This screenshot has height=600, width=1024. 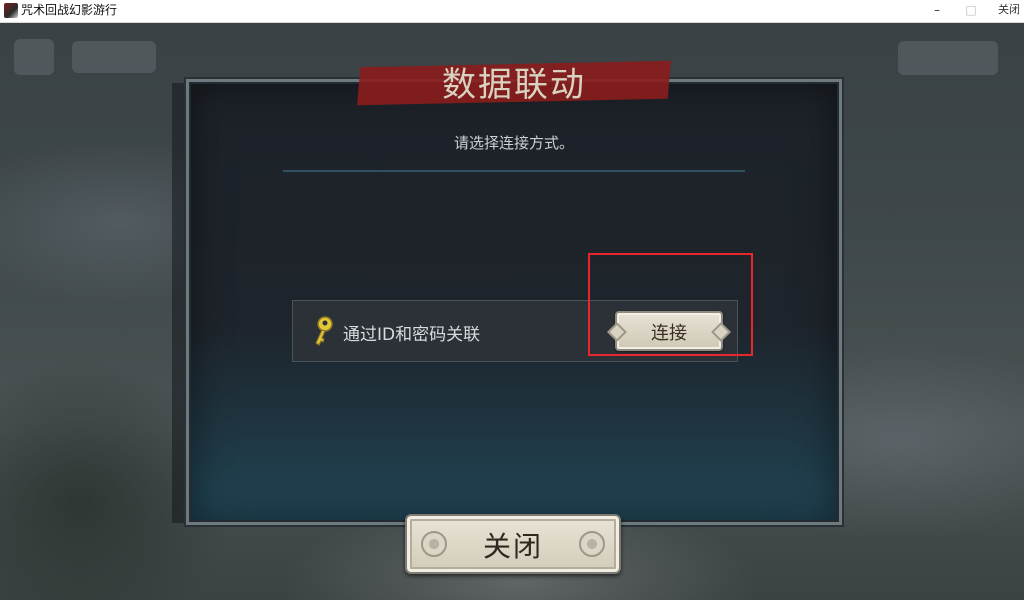 I want to click on window-titlebar: 咒术回战幻影游行 – □ 关闭, so click(x=512, y=11).